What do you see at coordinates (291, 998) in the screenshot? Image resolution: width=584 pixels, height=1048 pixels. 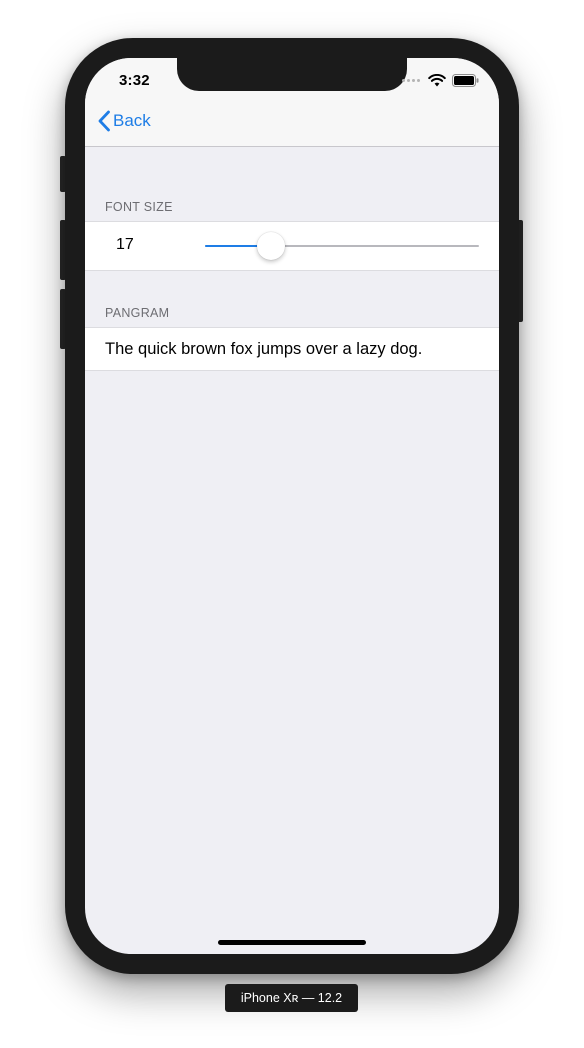 I see `device-label: iPhone Xʀ — 12.2` at bounding box center [291, 998].